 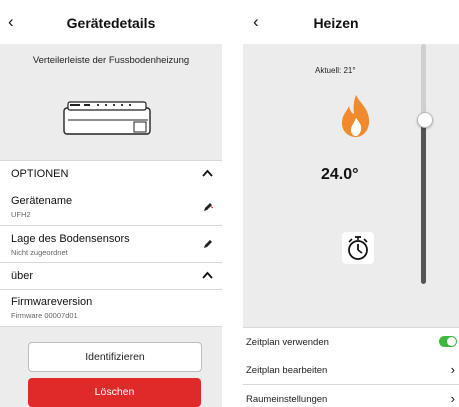 I want to click on room-settings-label: Raumeinstellungen, so click(x=287, y=399).